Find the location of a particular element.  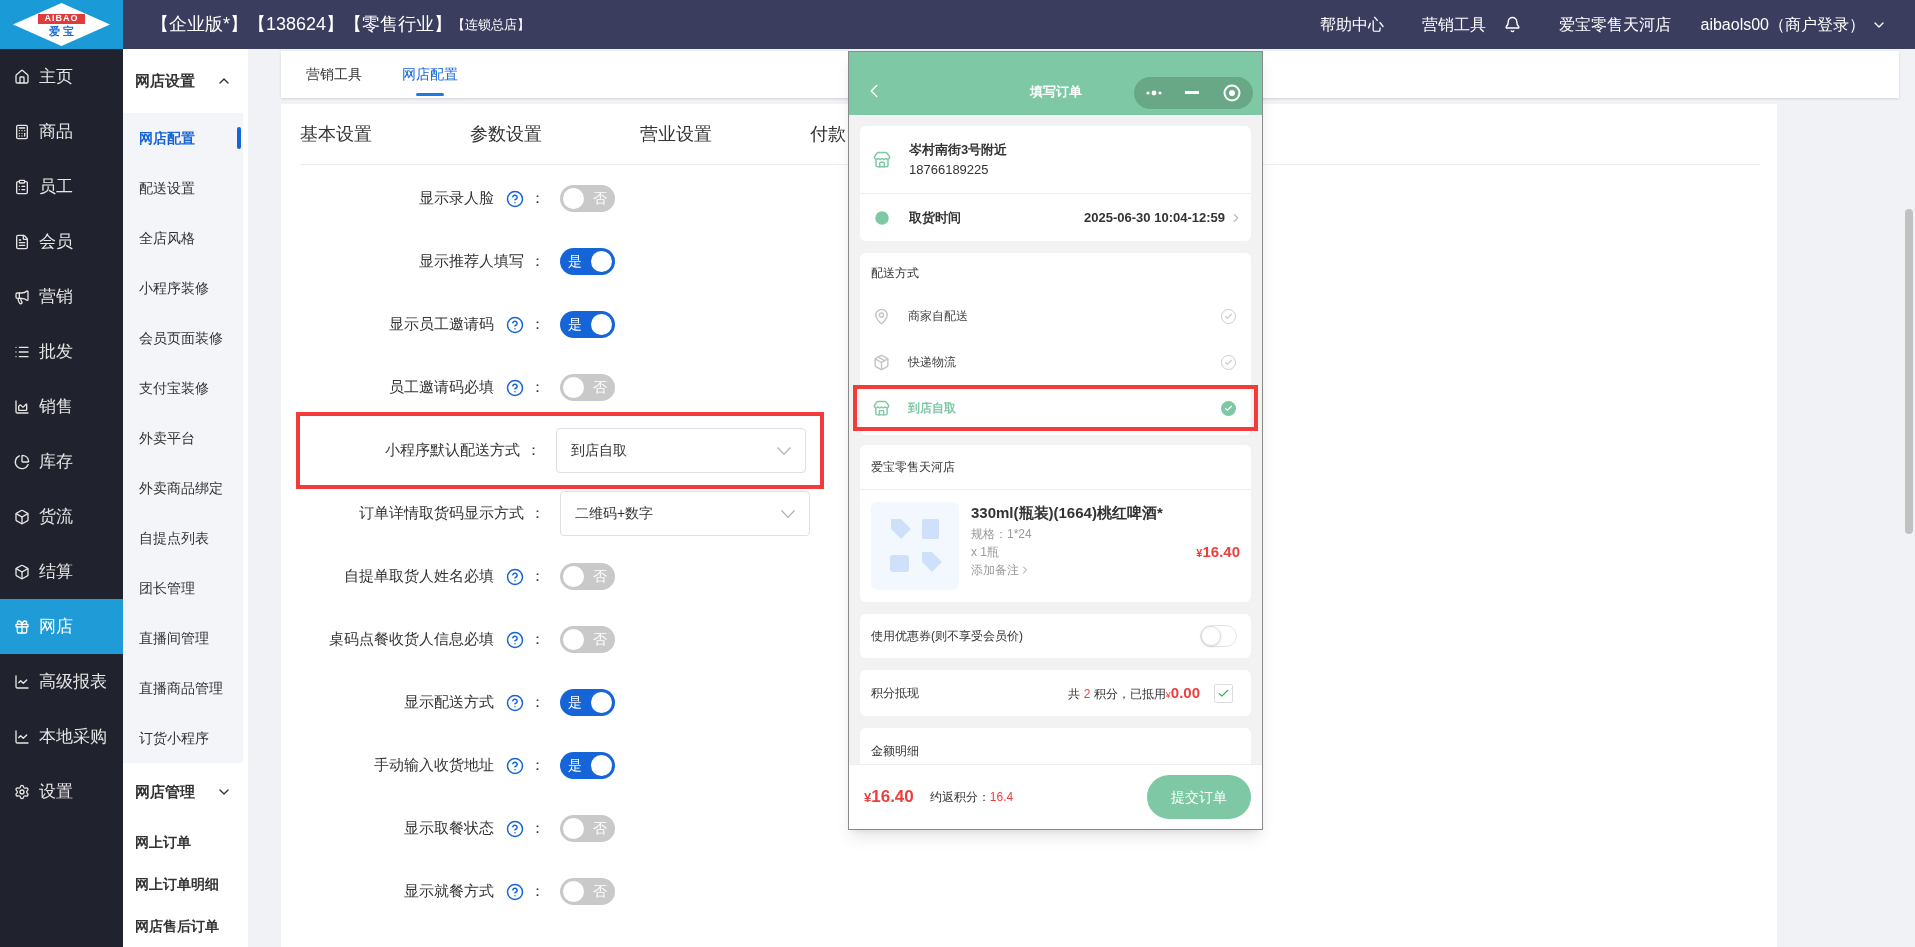

area-chart-icon is located at coordinates (22, 406).